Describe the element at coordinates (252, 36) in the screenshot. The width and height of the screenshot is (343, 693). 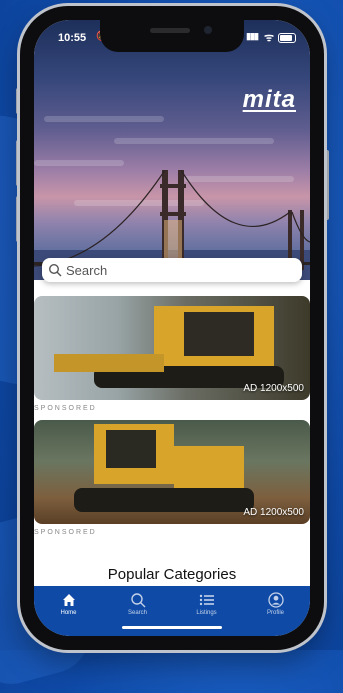
I see `signal-icon: ▮▮▮` at that location.